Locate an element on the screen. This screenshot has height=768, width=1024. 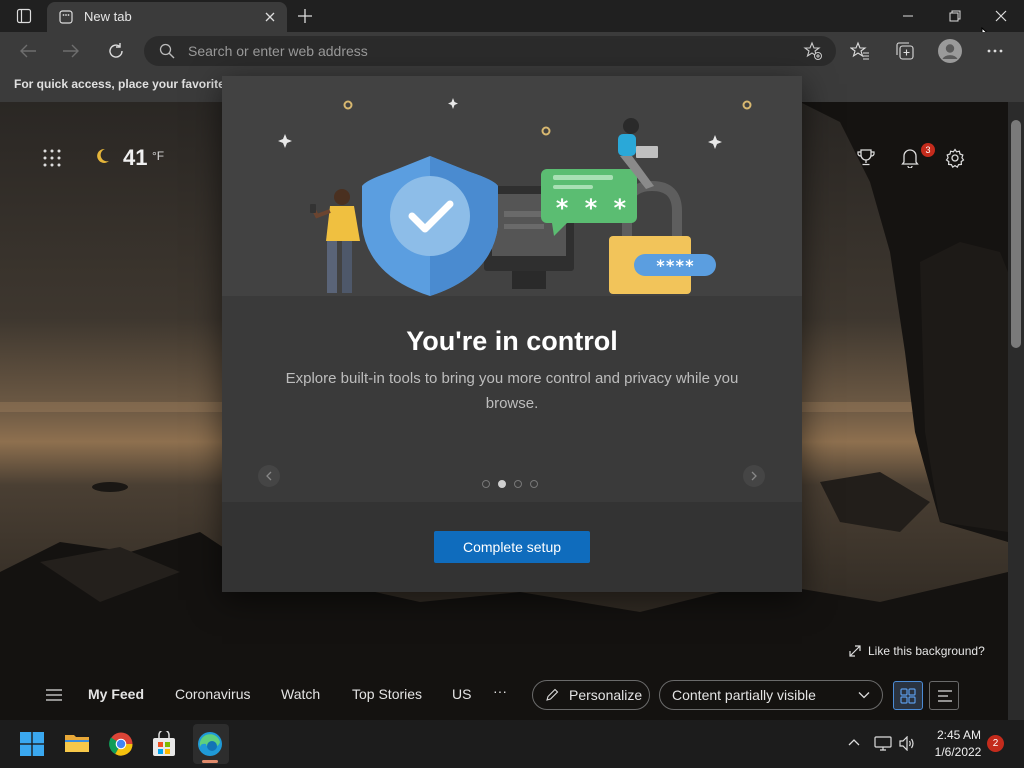
content-visibility-dropdown: Content partially visible is located at coordinates (771, 695).